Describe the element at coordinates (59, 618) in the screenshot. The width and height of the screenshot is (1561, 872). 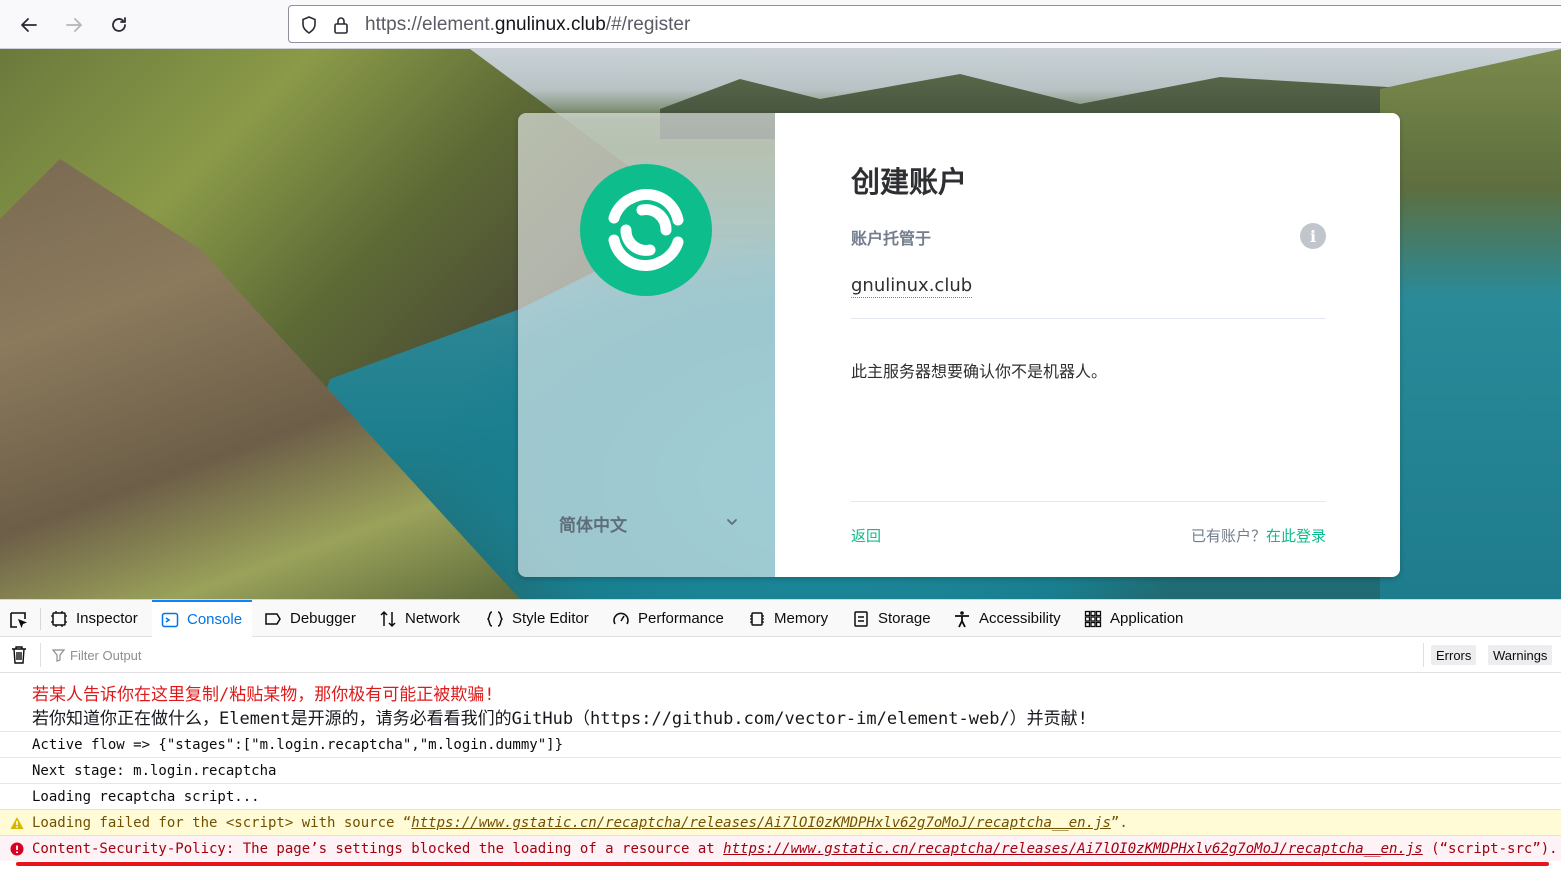
I see `inspector-icon` at that location.